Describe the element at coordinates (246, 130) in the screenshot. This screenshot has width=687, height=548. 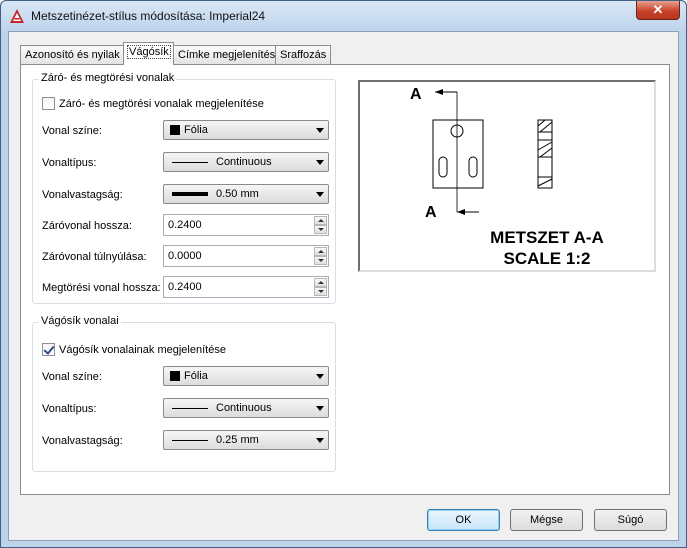
I see `line-color-select: Fólia` at that location.